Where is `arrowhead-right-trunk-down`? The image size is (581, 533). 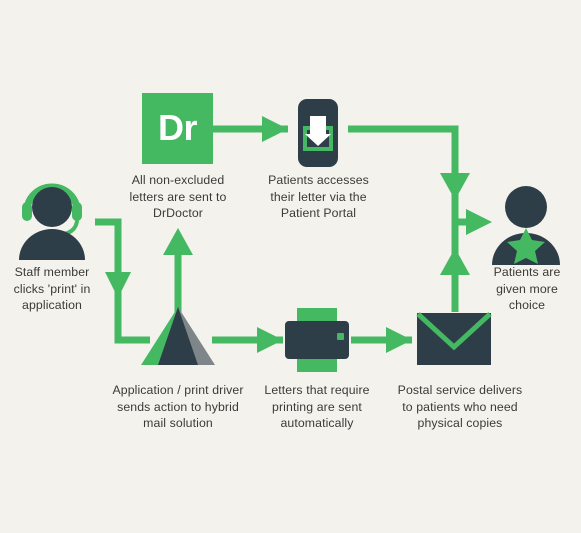
arrowhead-right-trunk-down is located at coordinates (455, 186).